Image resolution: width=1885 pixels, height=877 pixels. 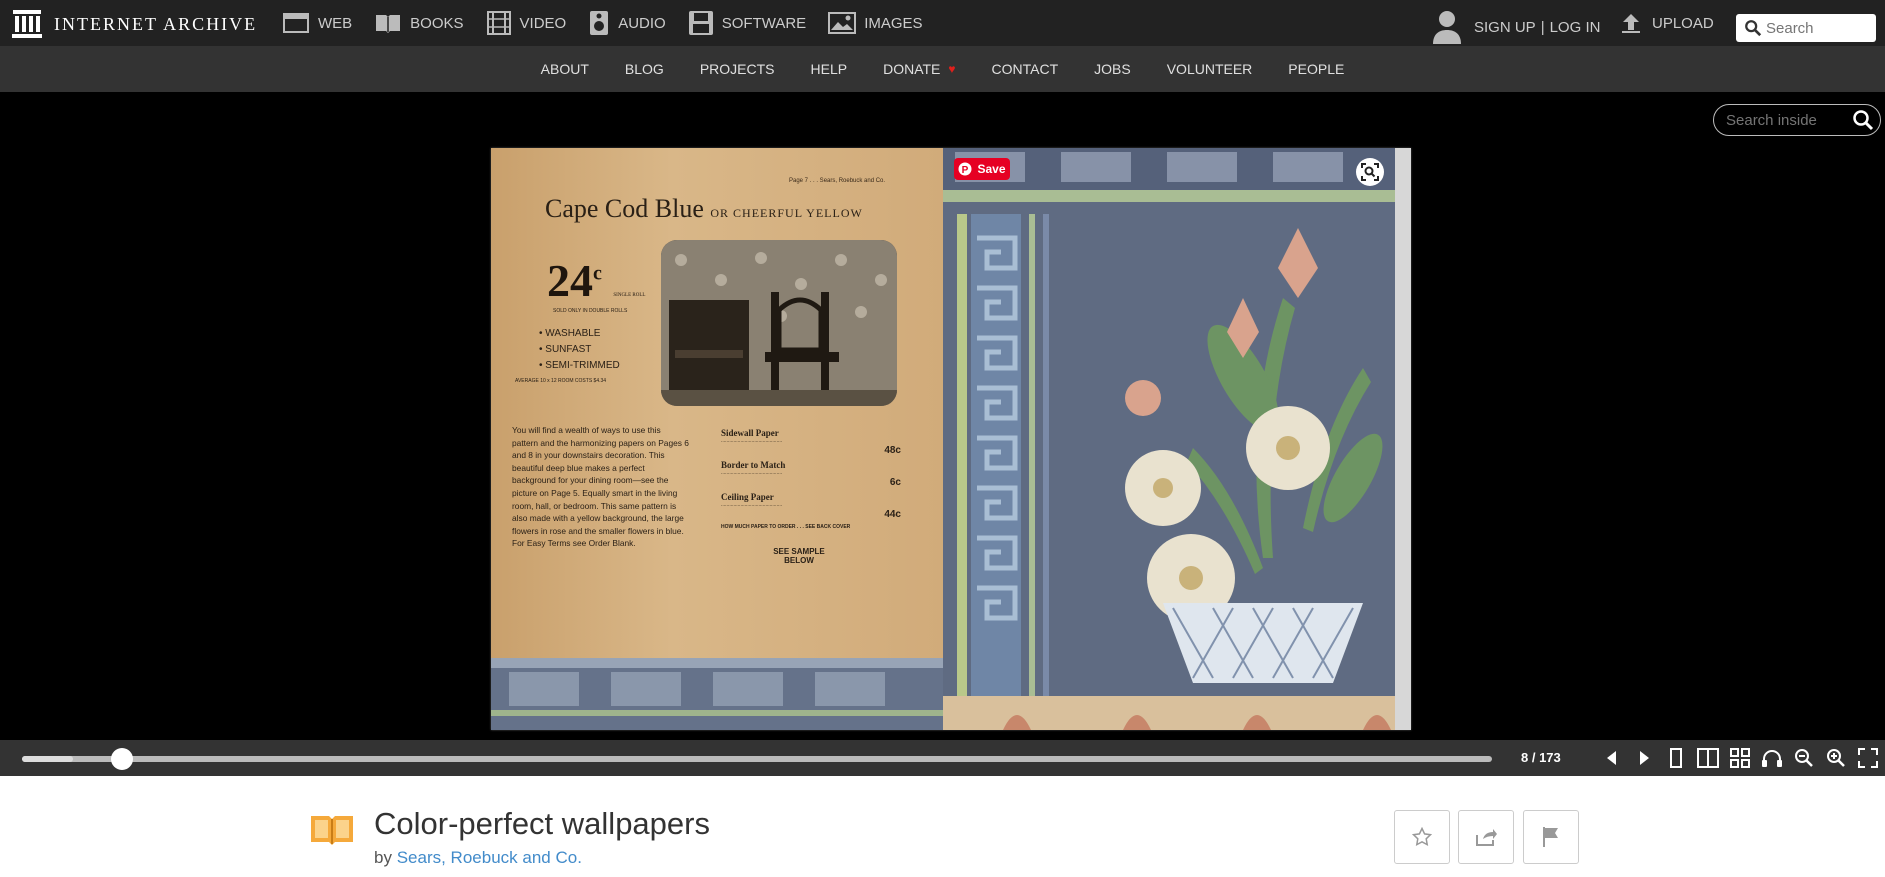 What do you see at coordinates (1541, 757) in the screenshot?
I see `page-indicator: 8 / 173` at bounding box center [1541, 757].